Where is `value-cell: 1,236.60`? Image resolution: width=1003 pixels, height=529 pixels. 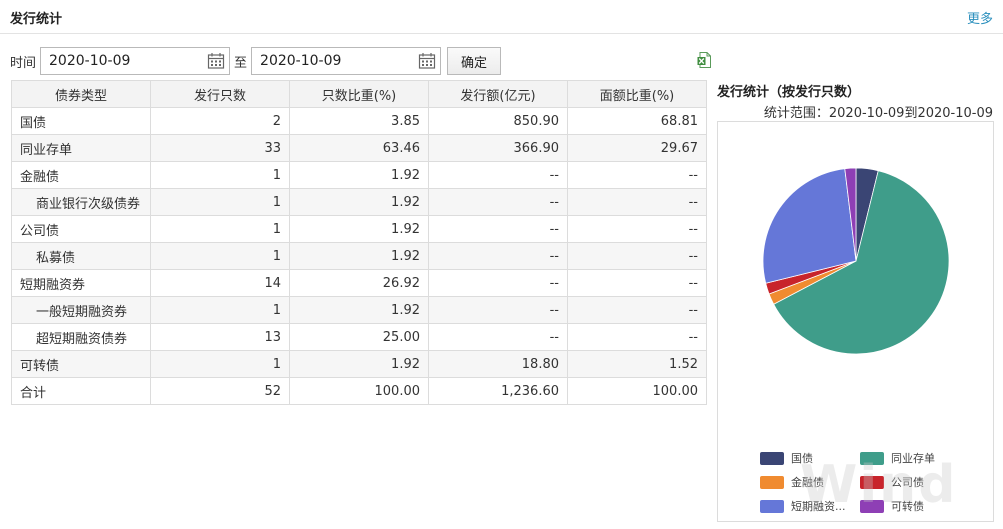 value-cell: 1,236.60 is located at coordinates (498, 391).